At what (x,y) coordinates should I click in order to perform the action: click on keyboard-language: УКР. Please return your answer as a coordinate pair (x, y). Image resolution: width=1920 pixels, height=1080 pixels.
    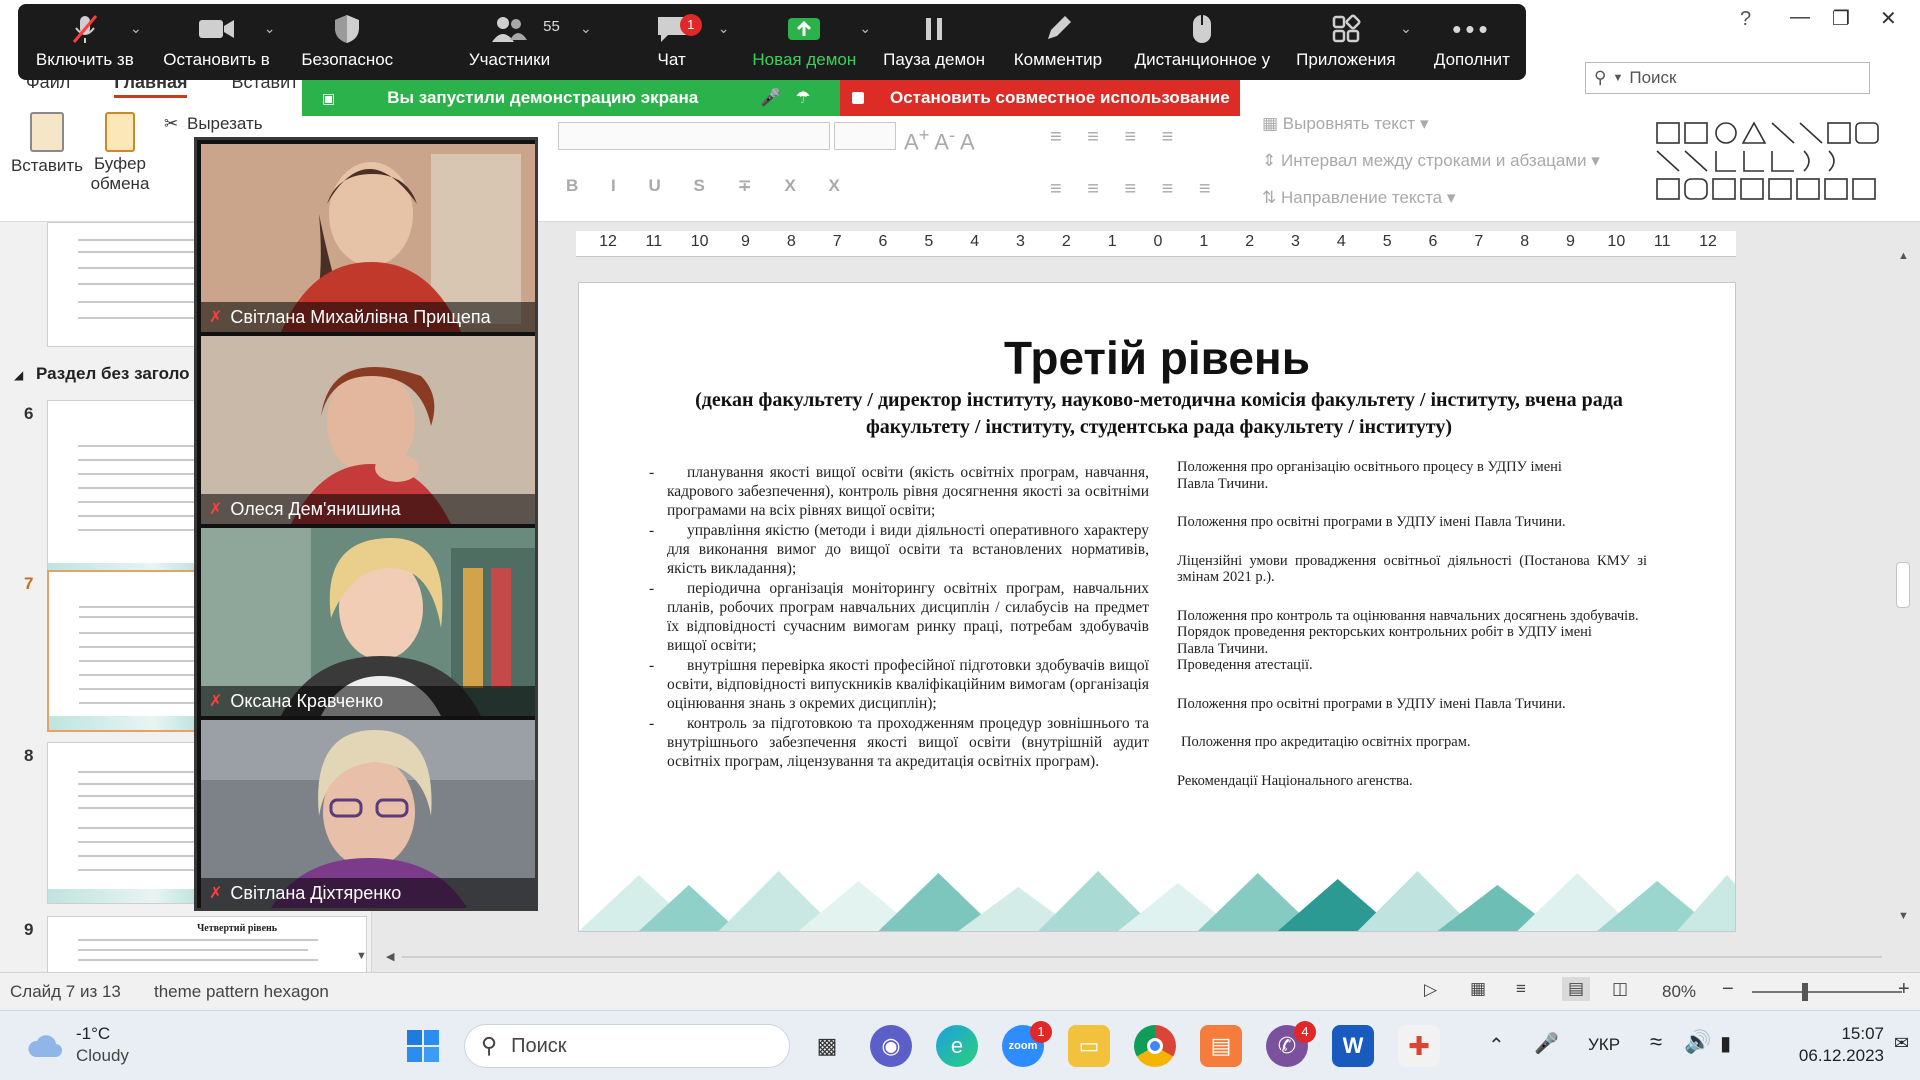
    Looking at the image, I should click on (1604, 1045).